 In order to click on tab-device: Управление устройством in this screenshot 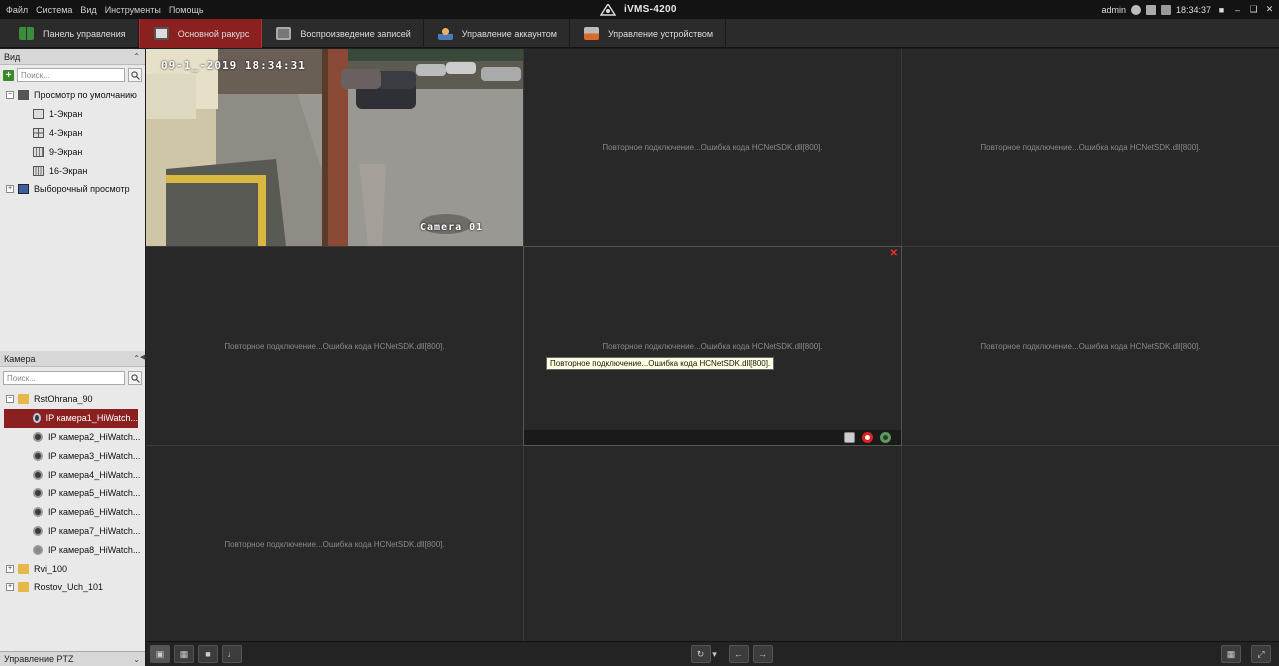, I will do `click(648, 33)`.